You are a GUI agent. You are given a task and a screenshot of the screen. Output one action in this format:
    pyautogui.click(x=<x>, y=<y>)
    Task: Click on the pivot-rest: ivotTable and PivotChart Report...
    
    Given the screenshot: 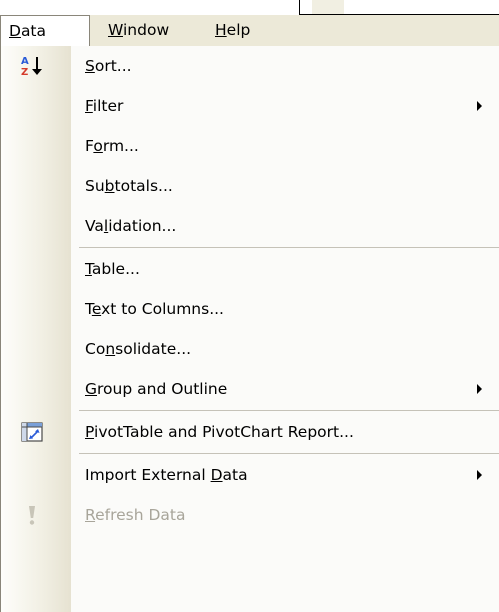 What is the action you would take?
    pyautogui.click(x=224, y=432)
    